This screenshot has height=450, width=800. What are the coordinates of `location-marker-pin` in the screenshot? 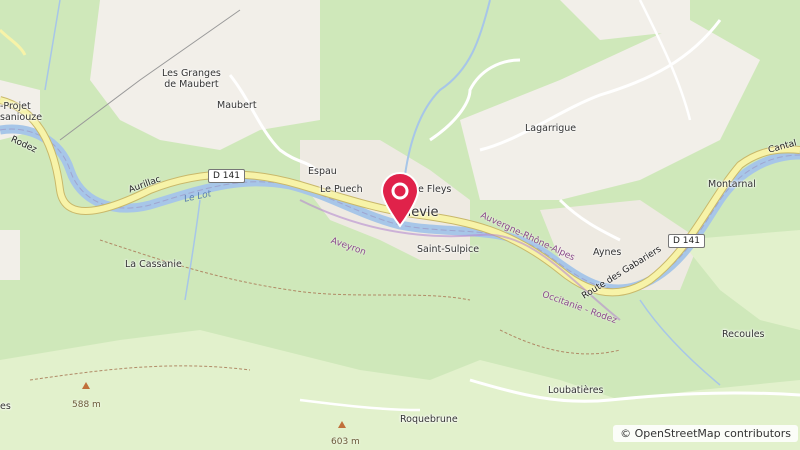 It's located at (400, 200).